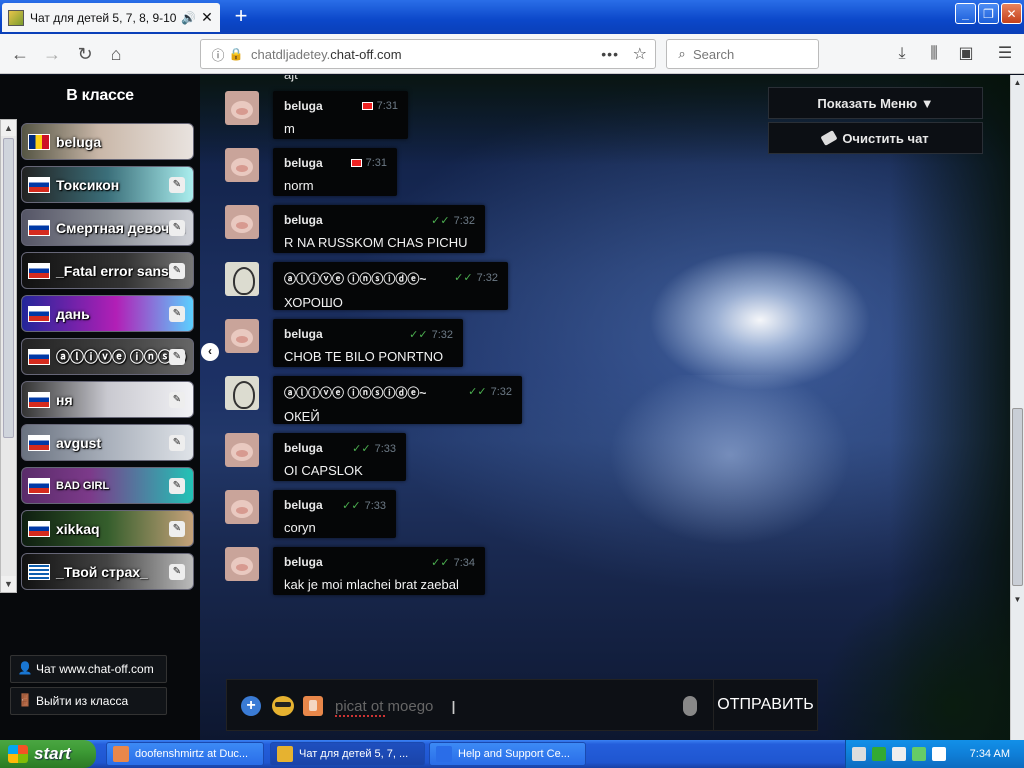  Describe the element at coordinates (902, 54) in the screenshot. I see `download-icon: ⤓` at that location.